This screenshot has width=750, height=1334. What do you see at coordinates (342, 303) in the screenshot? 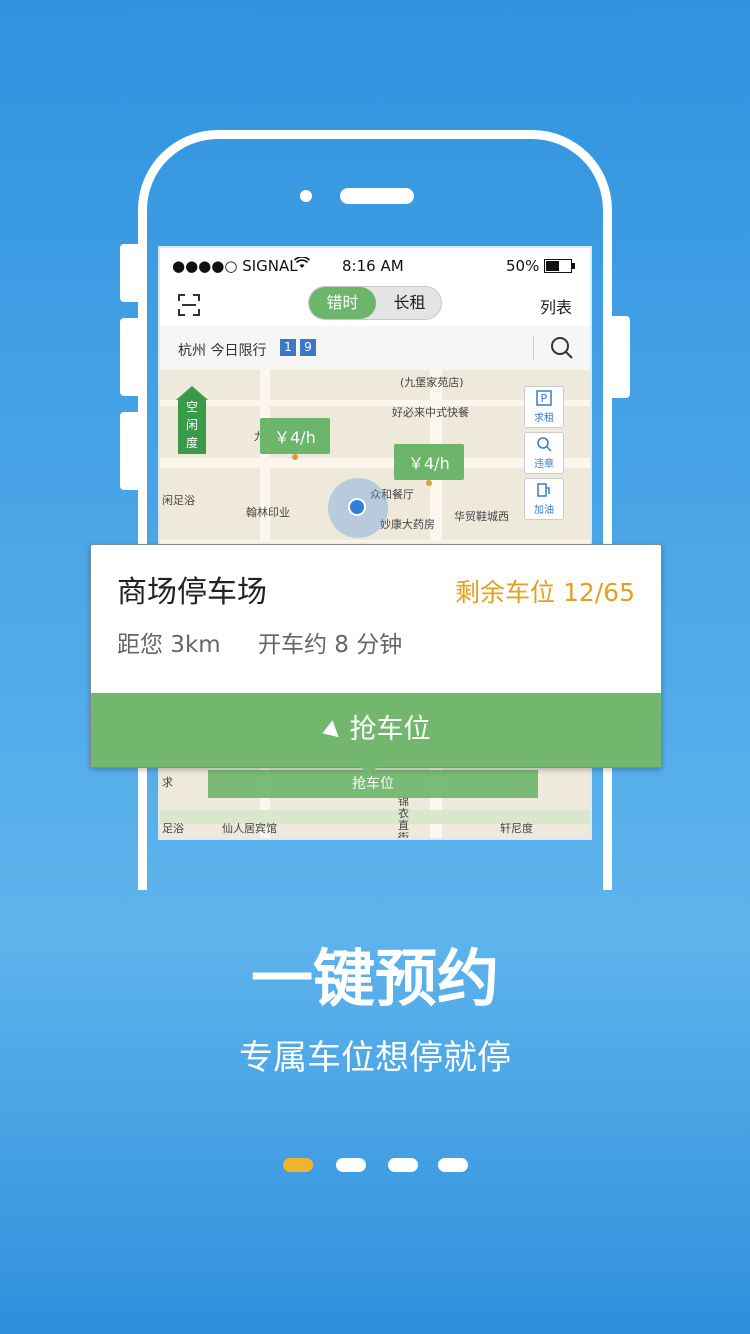
I see `tab-off-peak: 错时` at bounding box center [342, 303].